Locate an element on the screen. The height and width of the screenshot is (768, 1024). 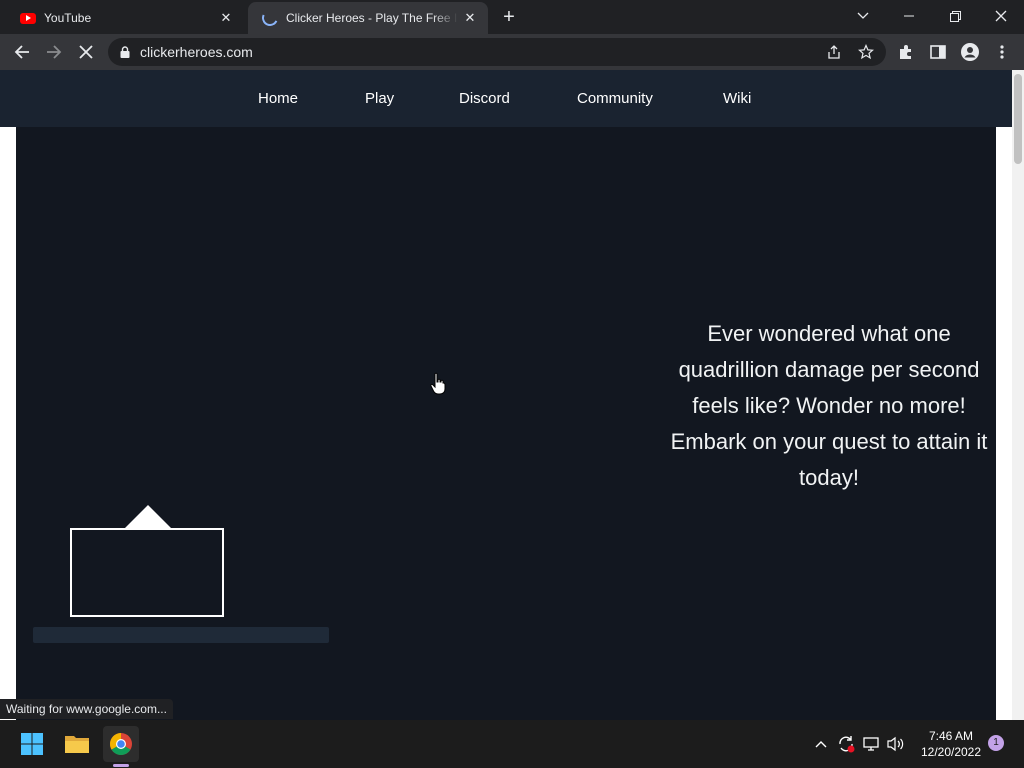
restore-button is located at coordinates (955, 16).